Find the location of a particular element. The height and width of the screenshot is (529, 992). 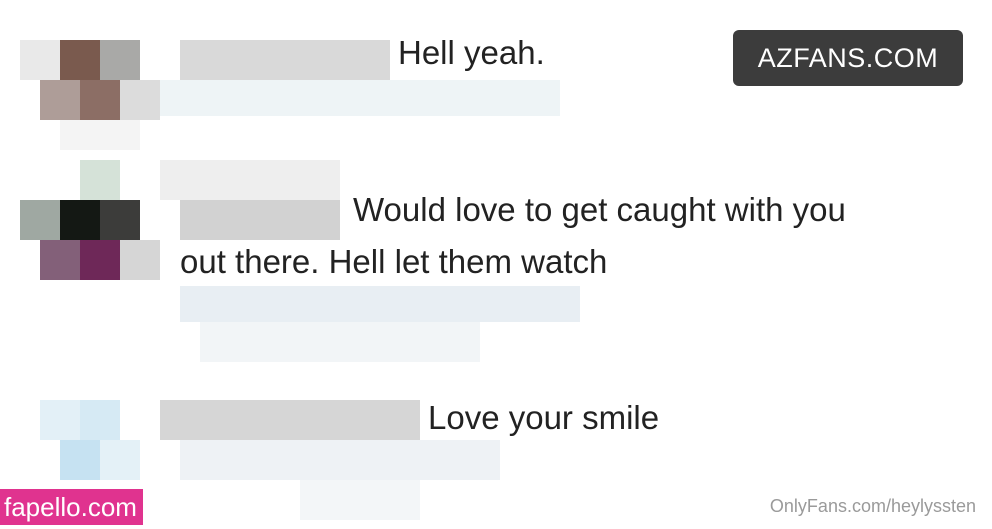

azfans-watermark: AZFANS.COM is located at coordinates (848, 58).